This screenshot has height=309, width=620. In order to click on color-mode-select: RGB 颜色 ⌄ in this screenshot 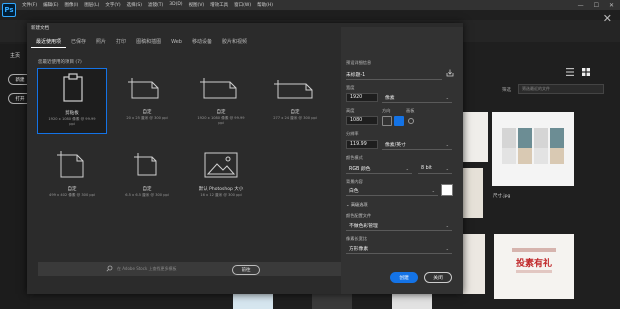, I will do `click(379, 168)`.